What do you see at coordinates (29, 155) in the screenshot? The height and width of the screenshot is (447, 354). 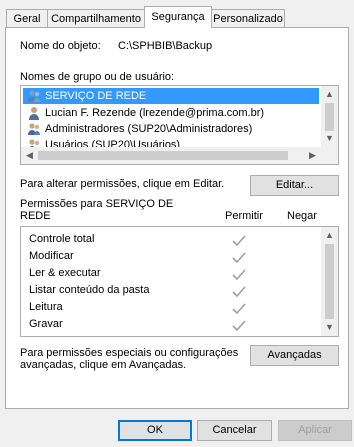 I see `scroll-left-icon: ◀` at bounding box center [29, 155].